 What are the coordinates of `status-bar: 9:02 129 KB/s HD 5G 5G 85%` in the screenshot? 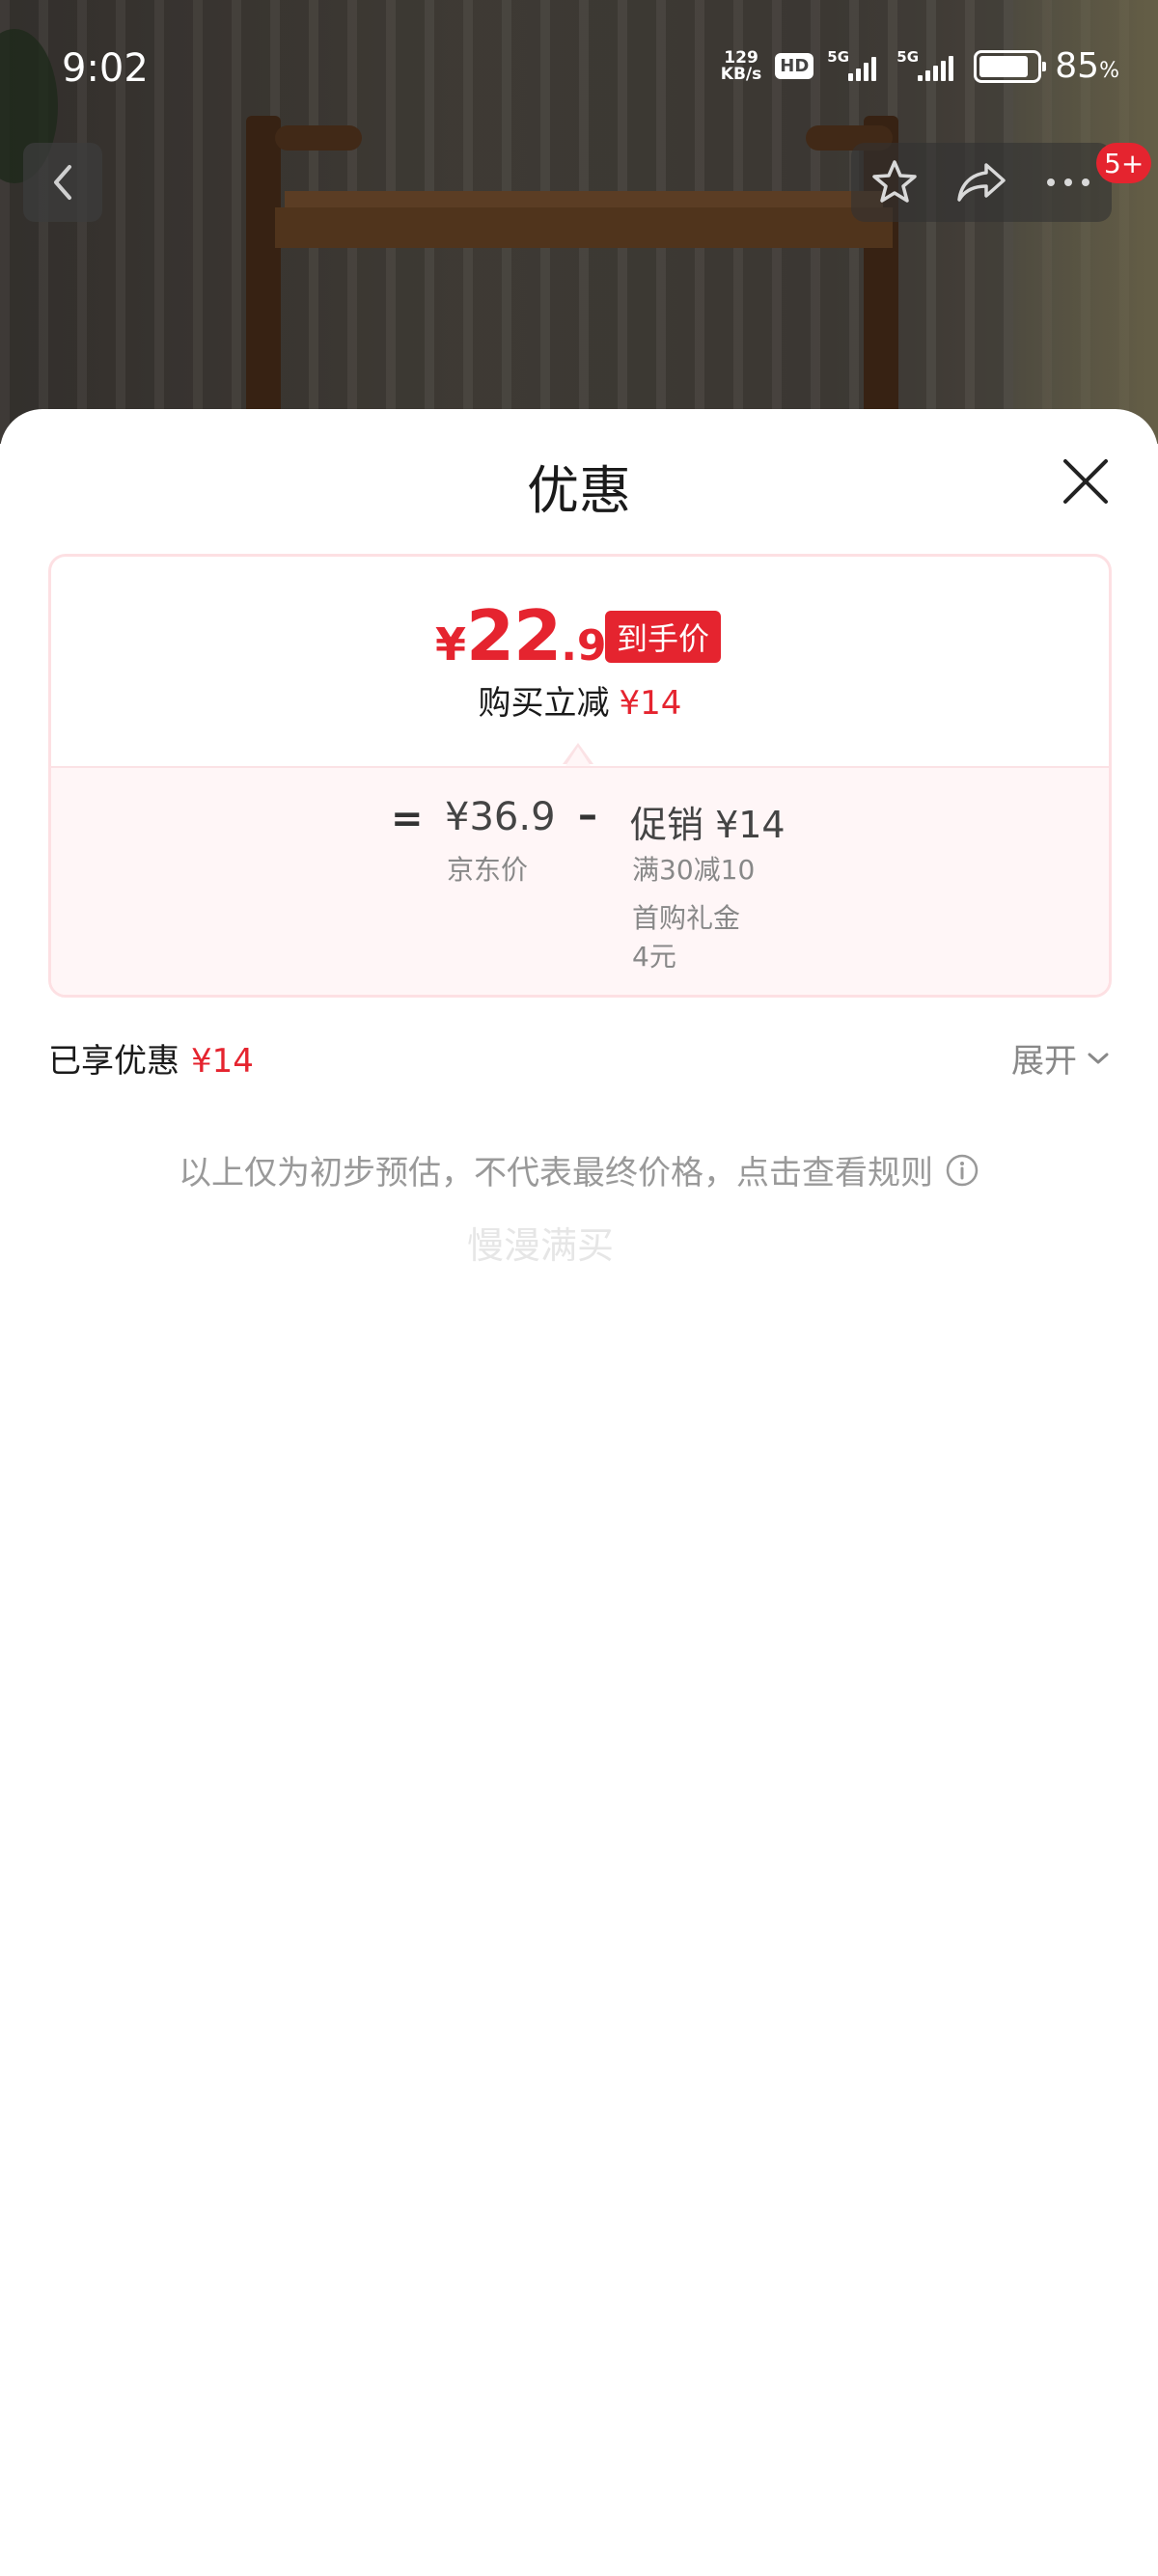 It's located at (579, 72).